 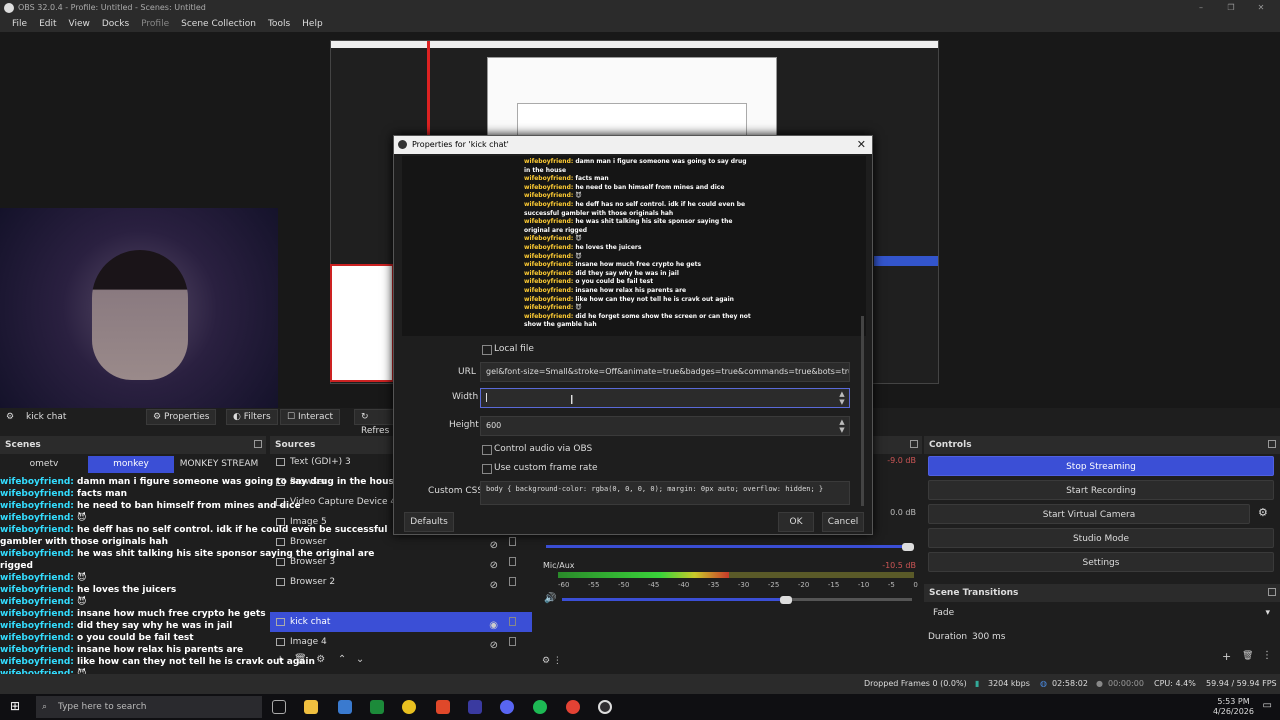 What do you see at coordinates (862, 411) in the screenshot?
I see `dialog-scrollbar` at bounding box center [862, 411].